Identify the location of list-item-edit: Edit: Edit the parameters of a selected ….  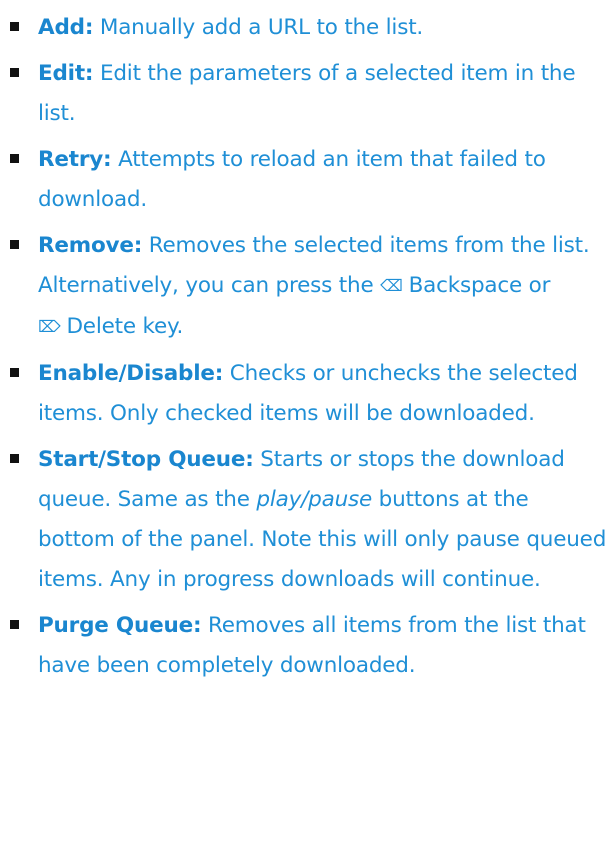
(305, 94).